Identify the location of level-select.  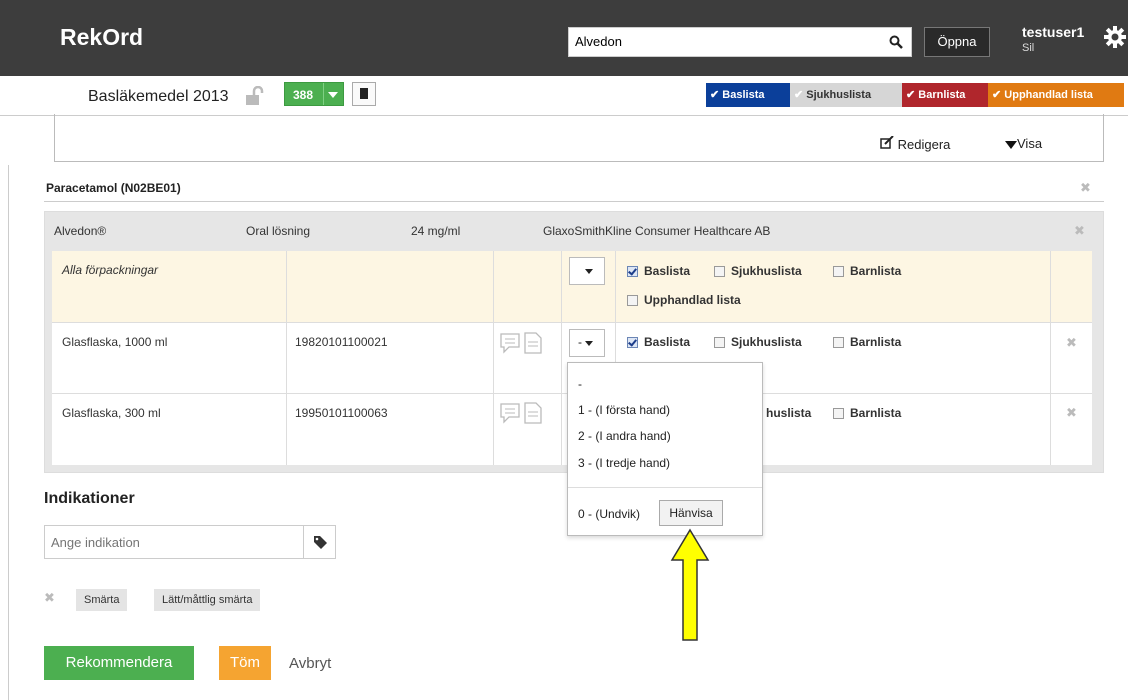
(587, 271).